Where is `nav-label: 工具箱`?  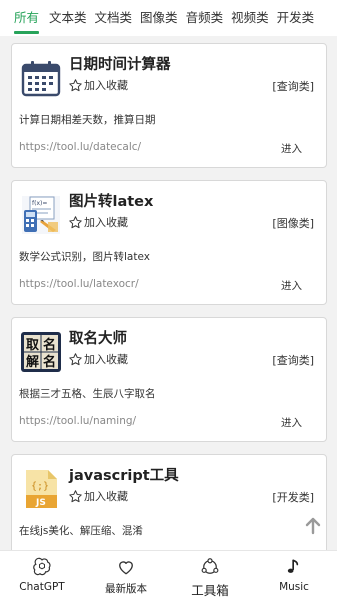
nav-label: 工具箱 is located at coordinates (210, 590).